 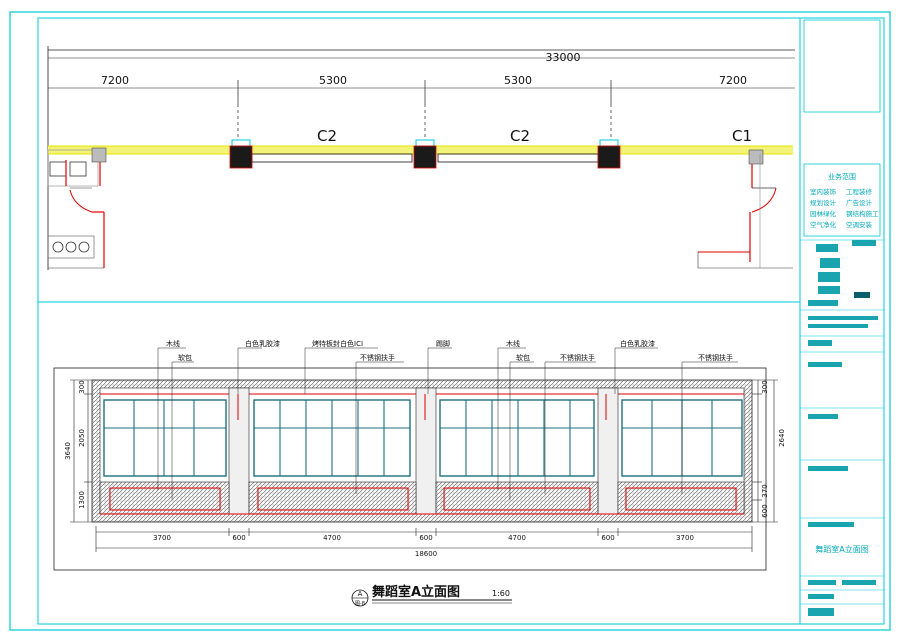 I want to click on callout-handrail-2: 不锈钢扶手, so click(x=577, y=357).